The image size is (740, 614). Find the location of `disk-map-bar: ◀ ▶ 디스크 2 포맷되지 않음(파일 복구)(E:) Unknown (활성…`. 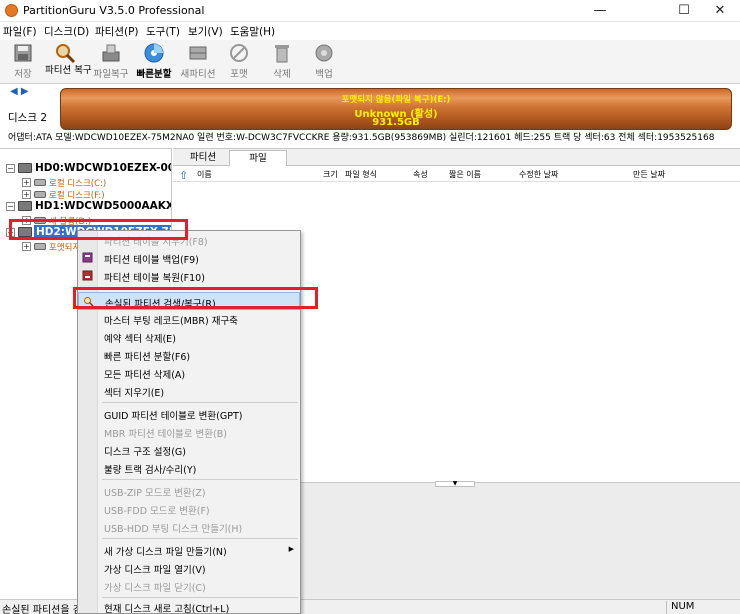

disk-map-bar: ◀ ▶ 디스크 2 포맷되지 않음(파일 복구)(E:) Unknown (활성… is located at coordinates (370, 107).